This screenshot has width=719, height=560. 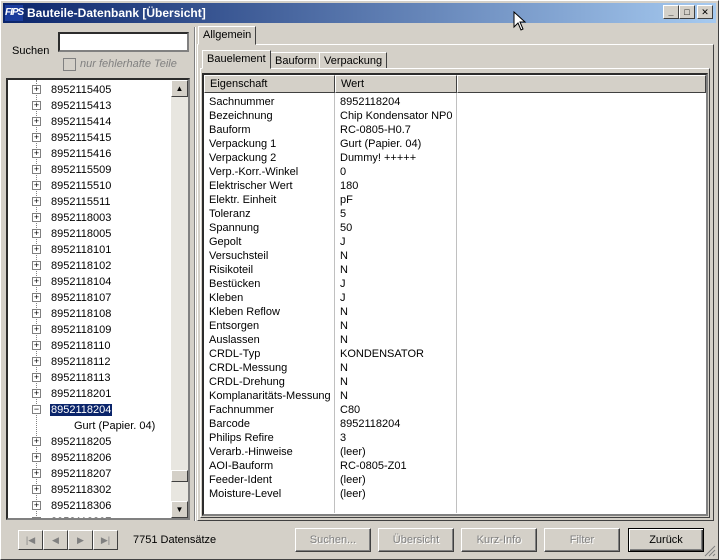 What do you see at coordinates (396, 214) in the screenshot?
I see `property-value-cell: 5` at bounding box center [396, 214].